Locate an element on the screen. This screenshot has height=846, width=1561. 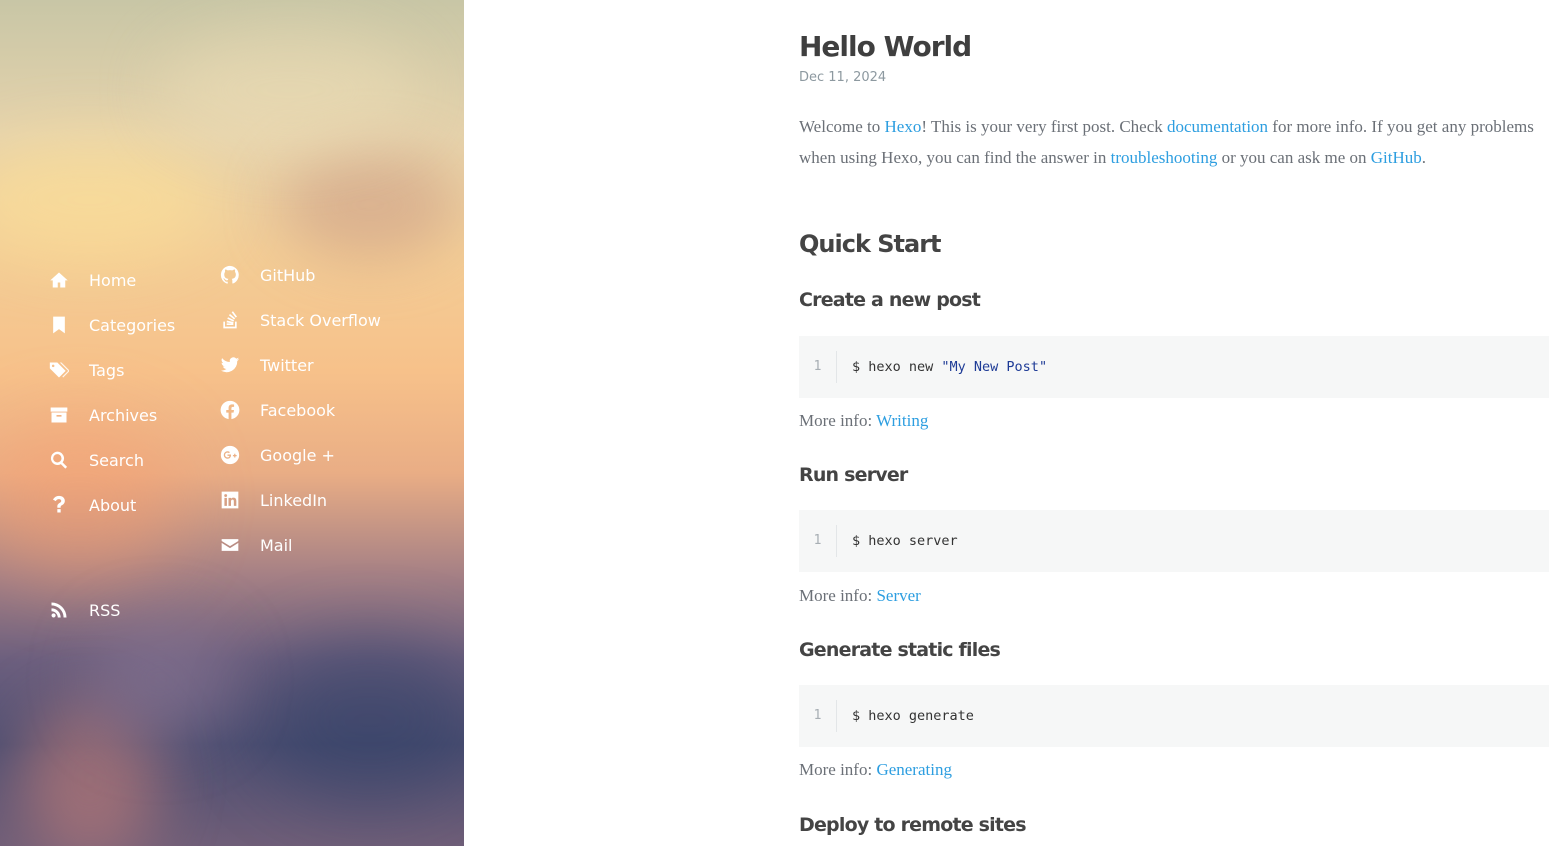
social-link-label: Facebook is located at coordinates (298, 410).